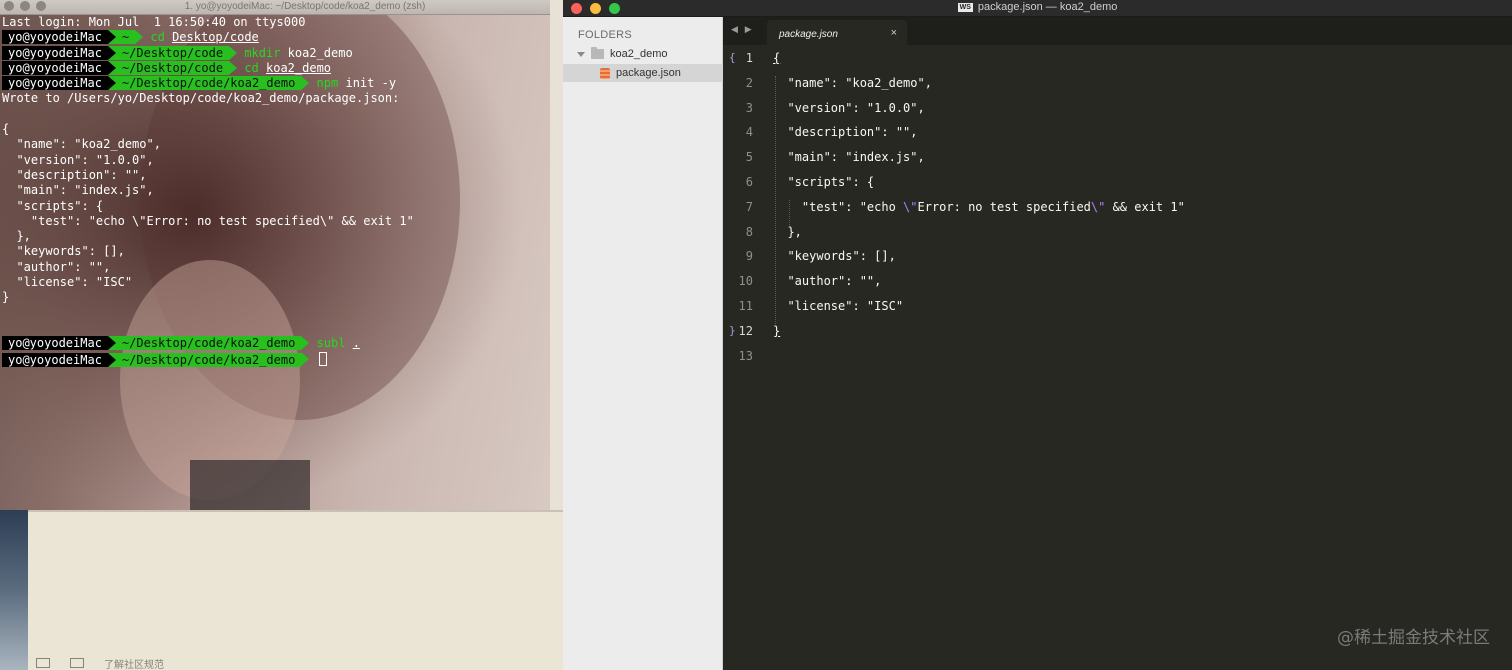 This screenshot has width=1512, height=670. I want to click on window-title: WS package.json — koa2_demo, so click(1037, 7).